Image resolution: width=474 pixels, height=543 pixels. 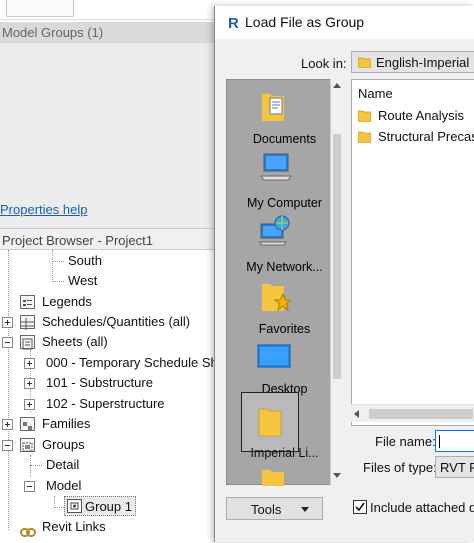 I want to click on place-my-computer: My Computer, so click(x=284, y=182).